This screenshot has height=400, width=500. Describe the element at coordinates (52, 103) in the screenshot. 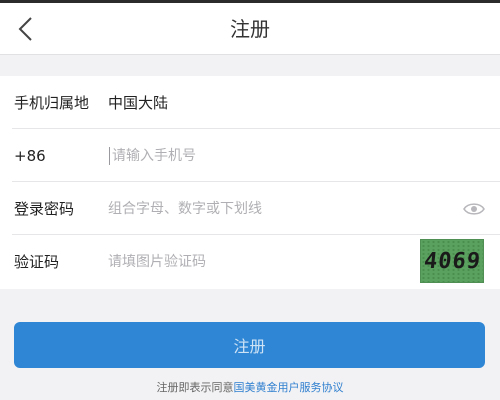

I see `region-label: 手机归属地` at that location.